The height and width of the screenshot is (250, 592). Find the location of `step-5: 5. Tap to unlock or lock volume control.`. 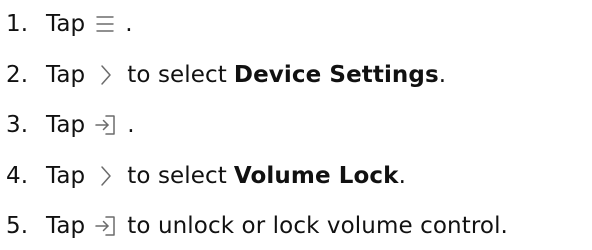

step-5: 5. Tap to unlock or lock volume control. is located at coordinates (254, 226).